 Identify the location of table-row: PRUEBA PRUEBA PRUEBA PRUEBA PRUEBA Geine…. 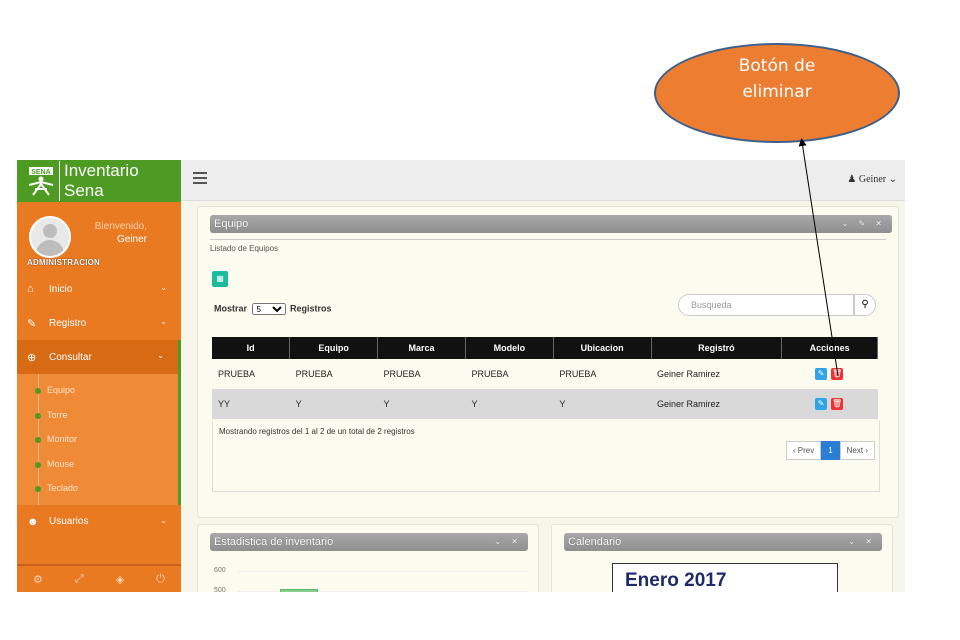
(545, 374).